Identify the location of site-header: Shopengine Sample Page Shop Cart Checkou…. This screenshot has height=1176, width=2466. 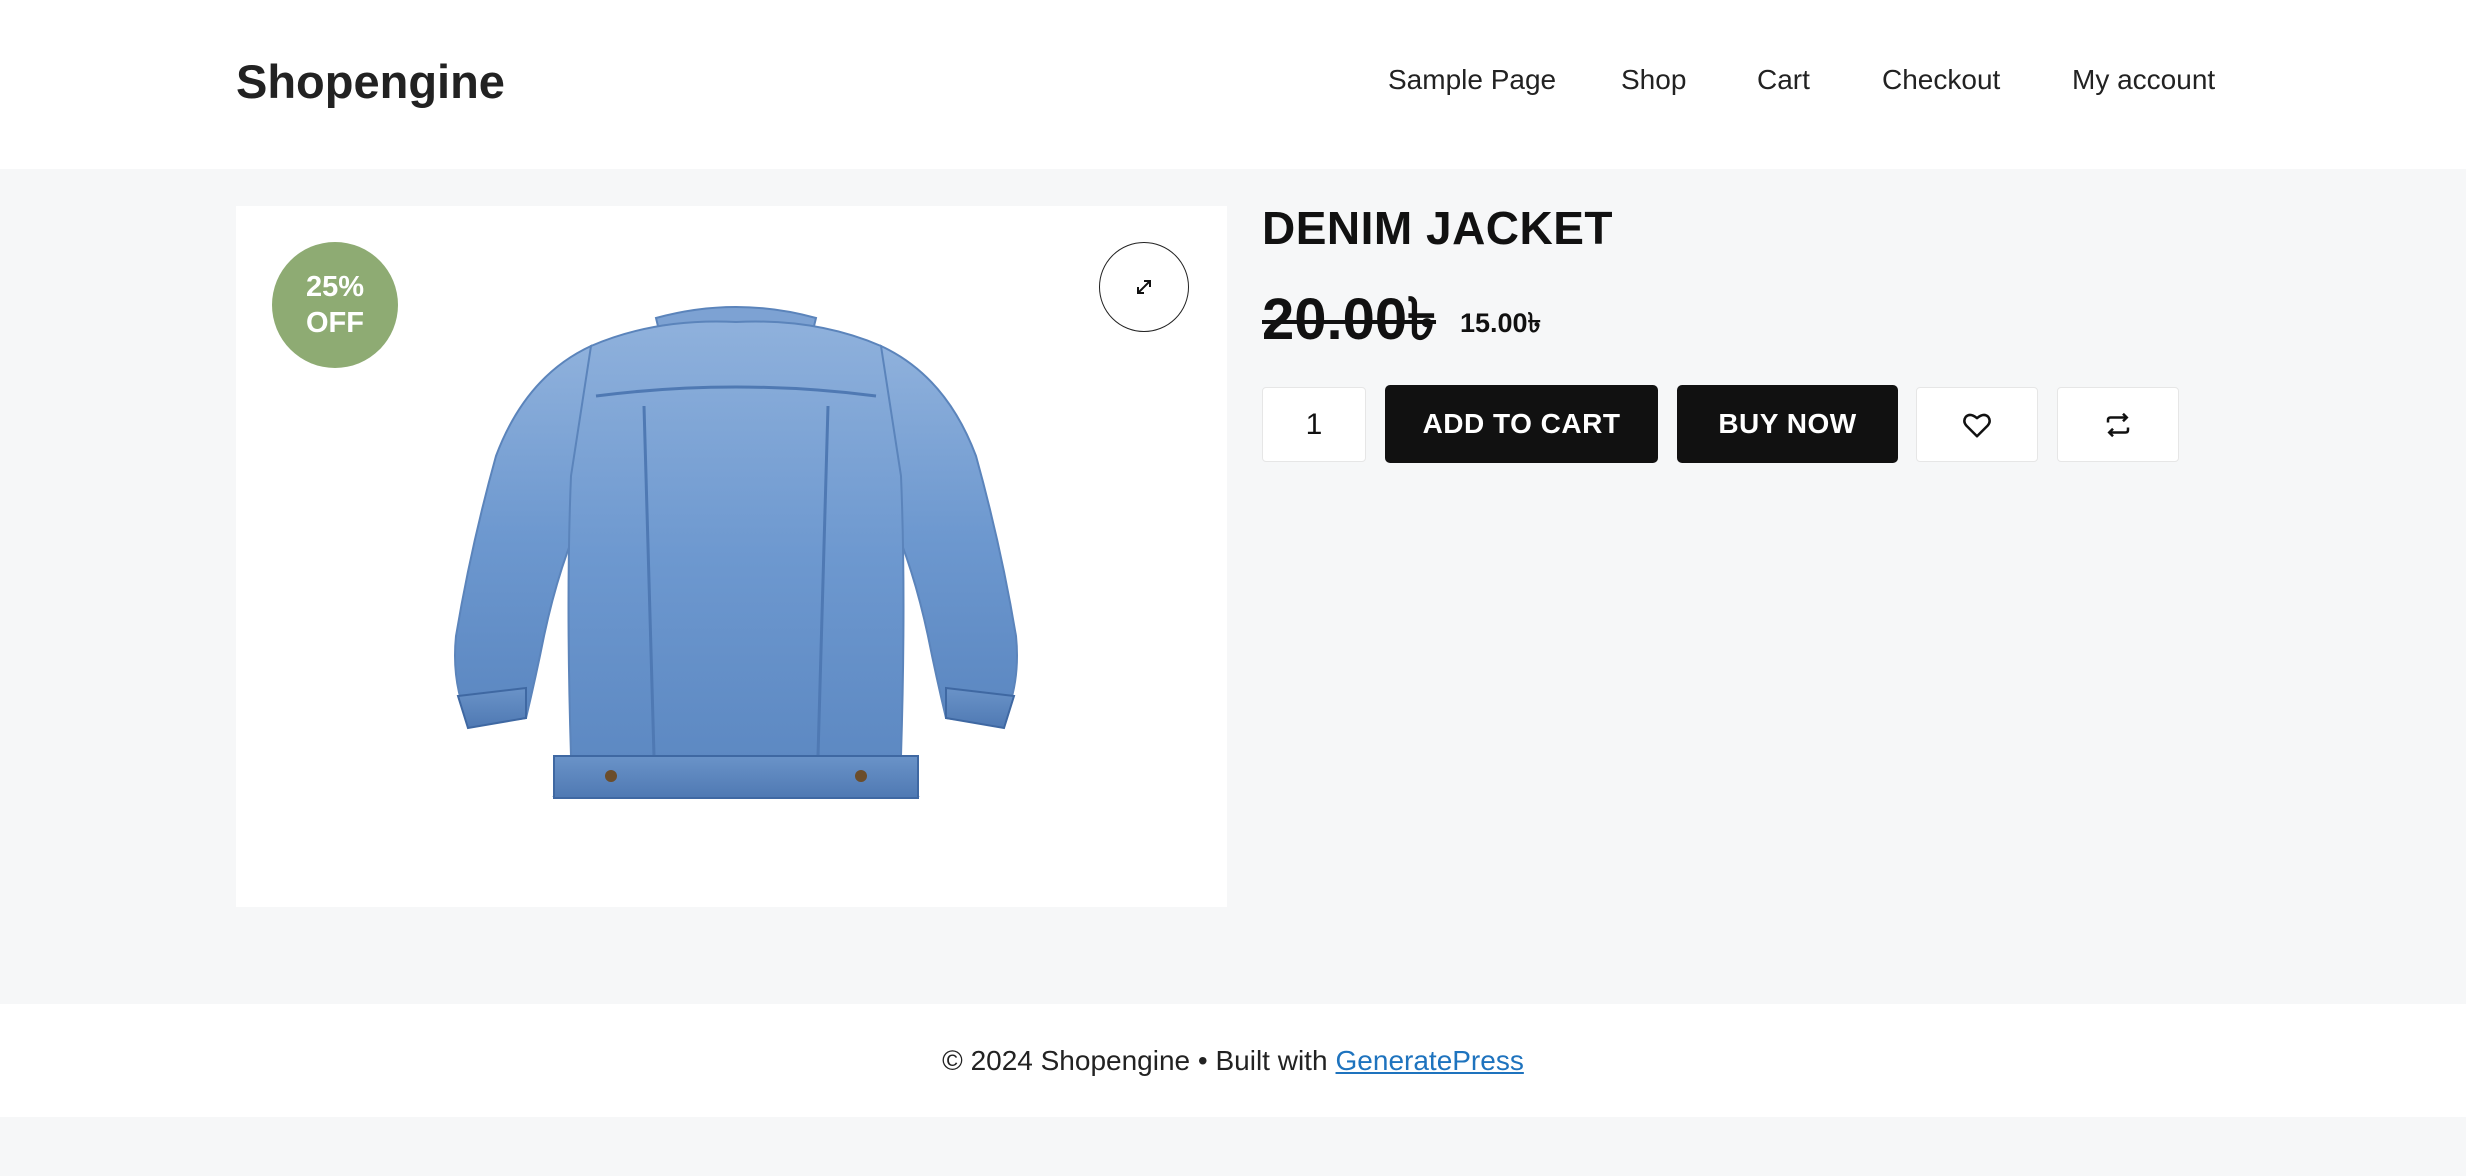
(1233, 84).